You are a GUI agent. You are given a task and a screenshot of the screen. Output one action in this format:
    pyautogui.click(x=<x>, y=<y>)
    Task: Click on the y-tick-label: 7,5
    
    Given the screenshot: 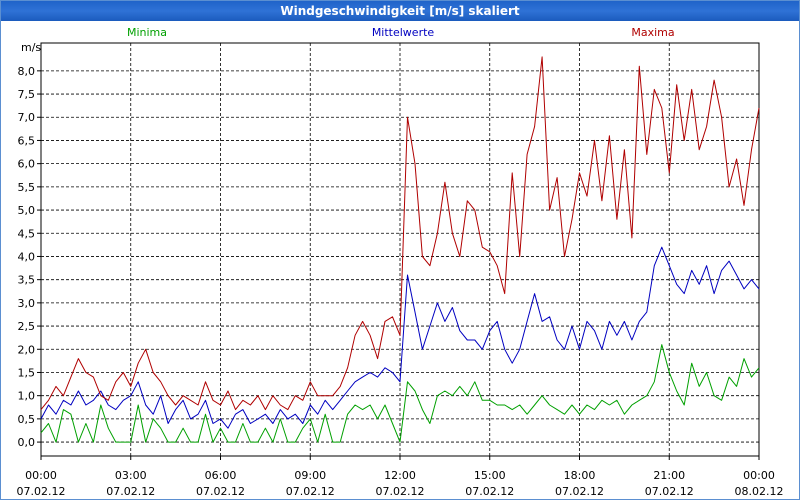 What is the action you would take?
    pyautogui.click(x=27, y=94)
    